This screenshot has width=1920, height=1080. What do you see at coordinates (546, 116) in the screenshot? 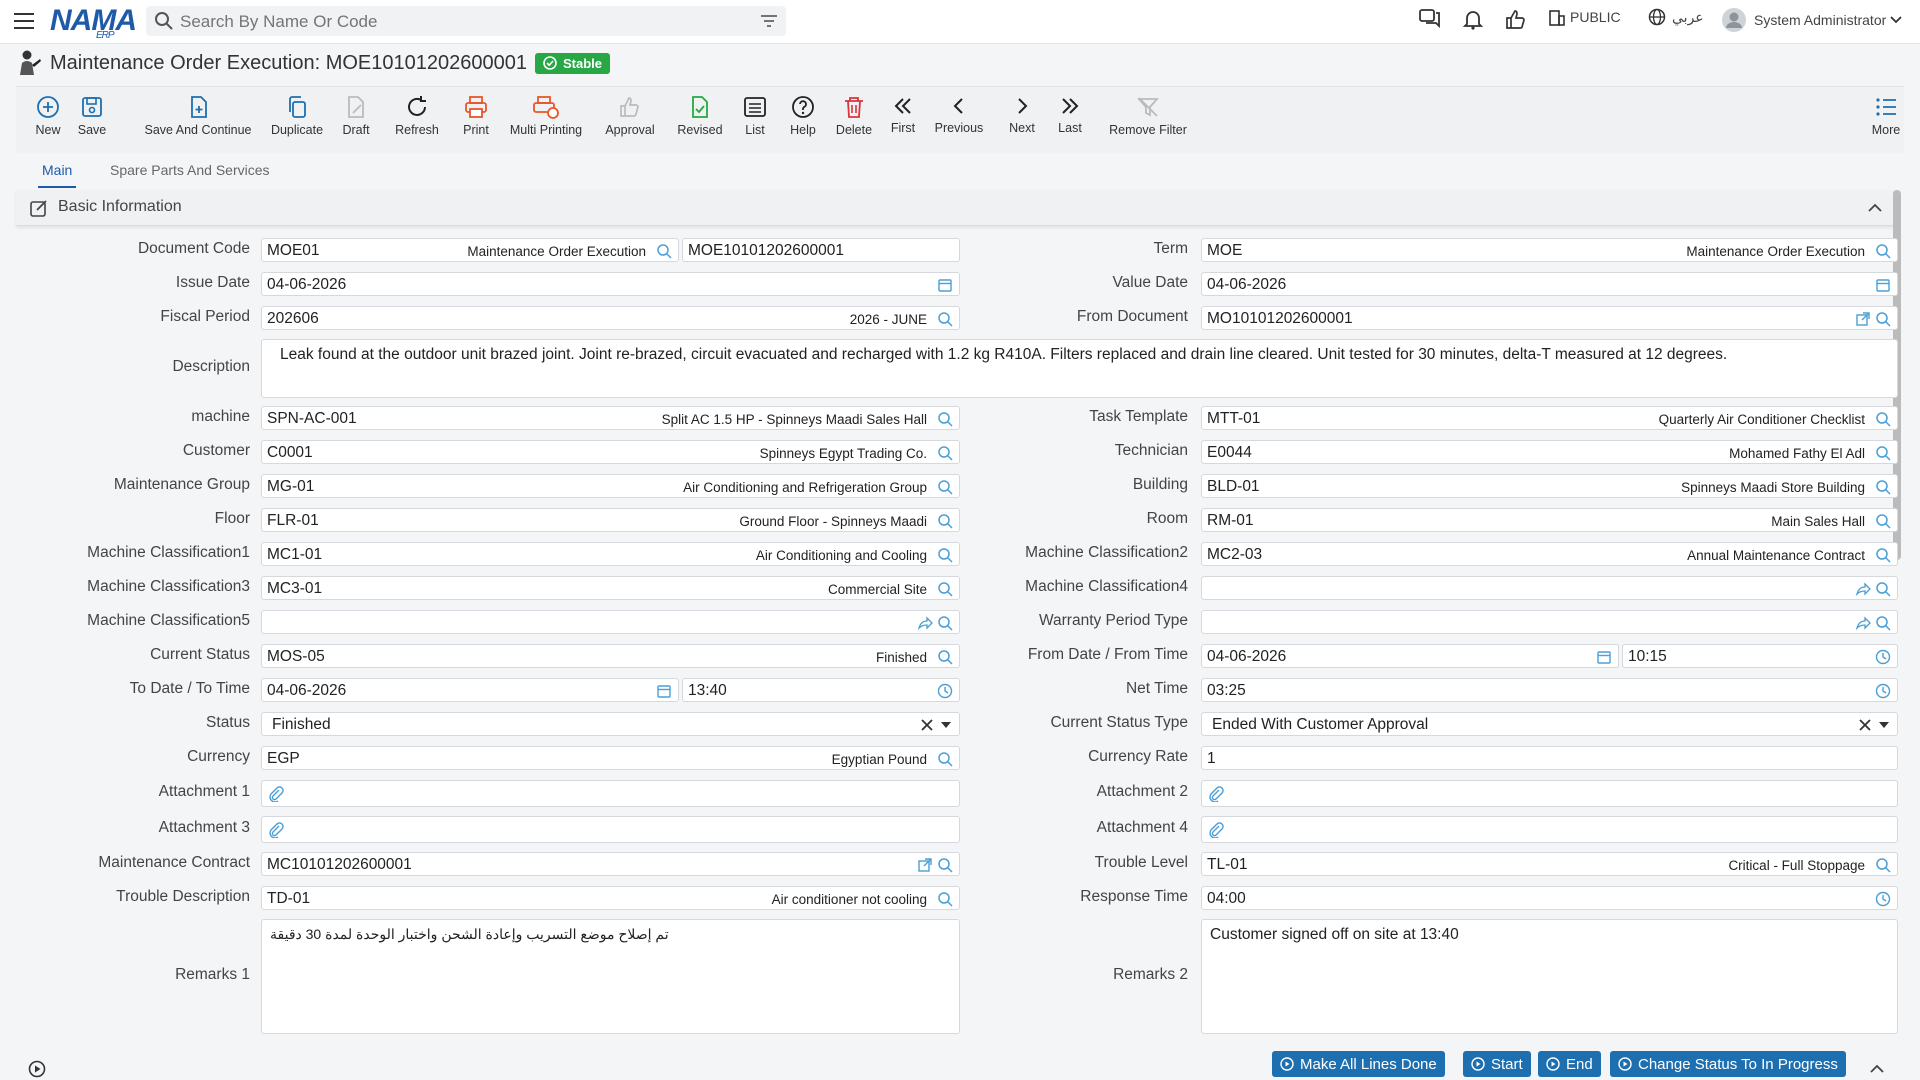
I see `multi-printing-button: Multi Printing` at bounding box center [546, 116].